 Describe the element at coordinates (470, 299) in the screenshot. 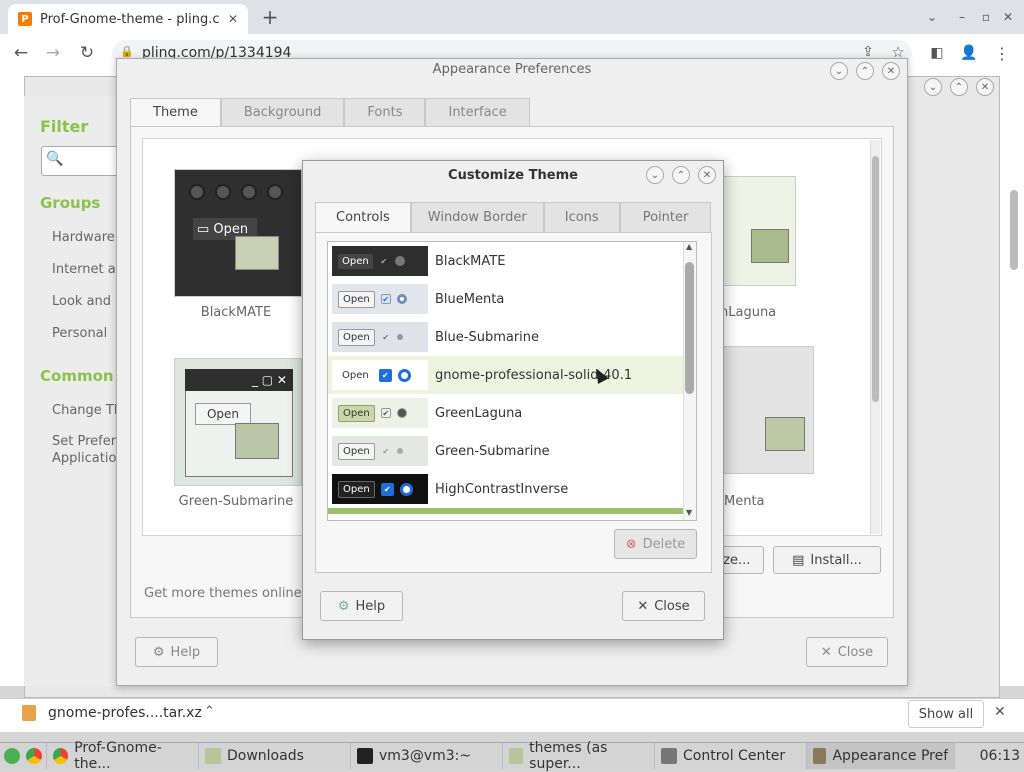

I see `theme-name: BlueMenta` at that location.